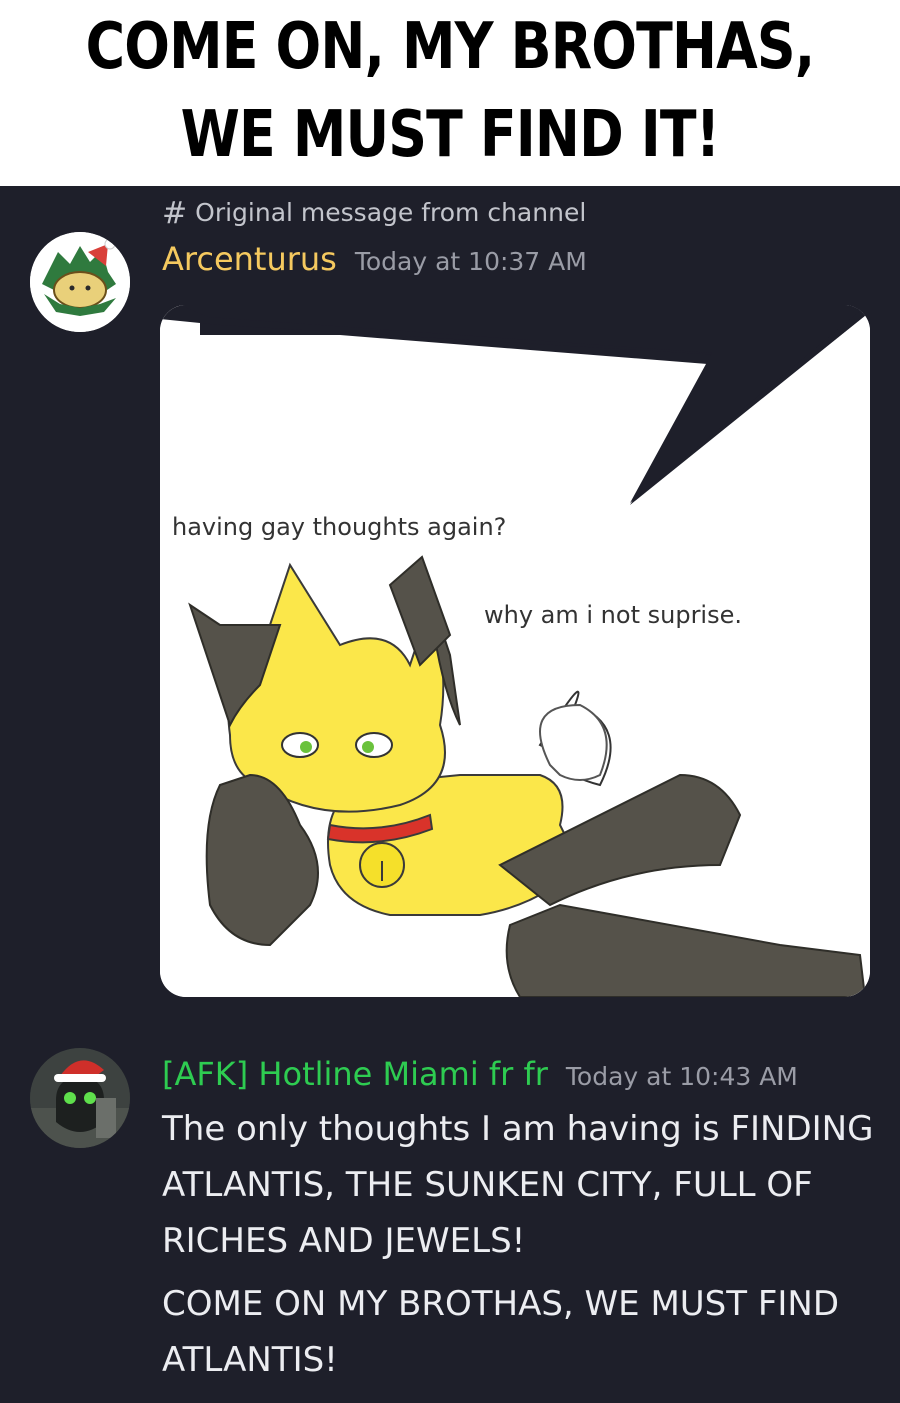 Image resolution: width=900 pixels, height=1403 pixels. I want to click on username: [AFK] Hotline Miami fr fr, so click(355, 1074).